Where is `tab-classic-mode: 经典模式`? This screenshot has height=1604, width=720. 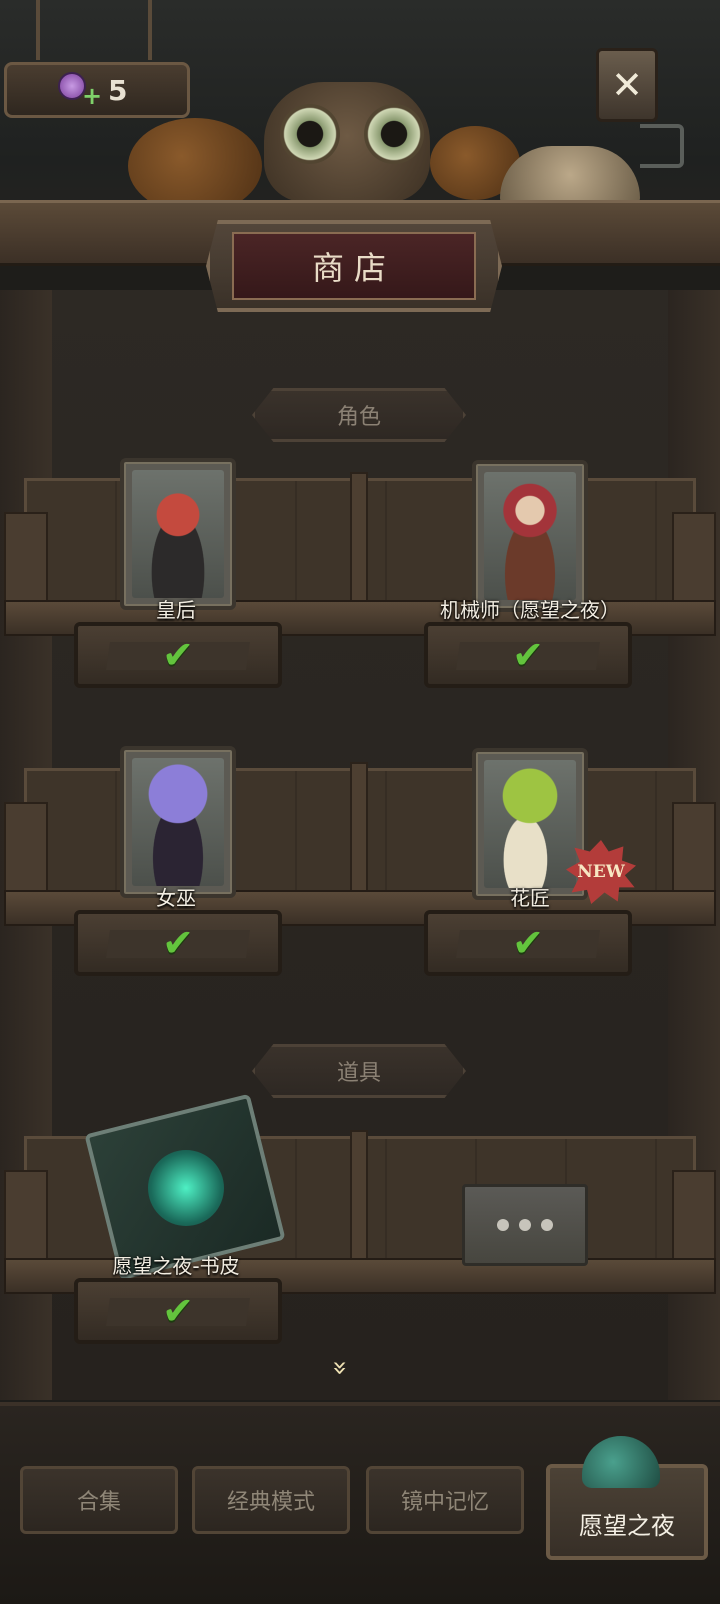
tab-classic-mode: 经典模式 is located at coordinates (271, 1500).